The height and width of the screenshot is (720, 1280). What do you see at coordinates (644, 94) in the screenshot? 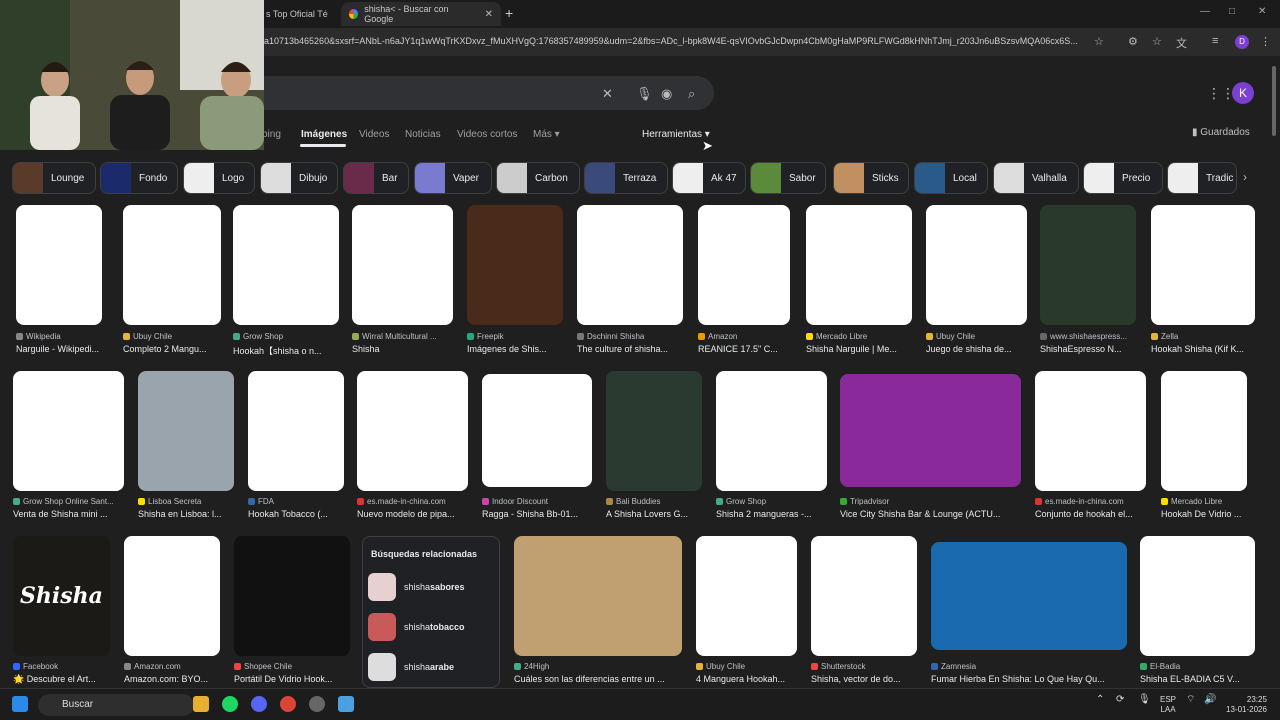
I see `voice-search-icon: 🎙` at bounding box center [644, 94].